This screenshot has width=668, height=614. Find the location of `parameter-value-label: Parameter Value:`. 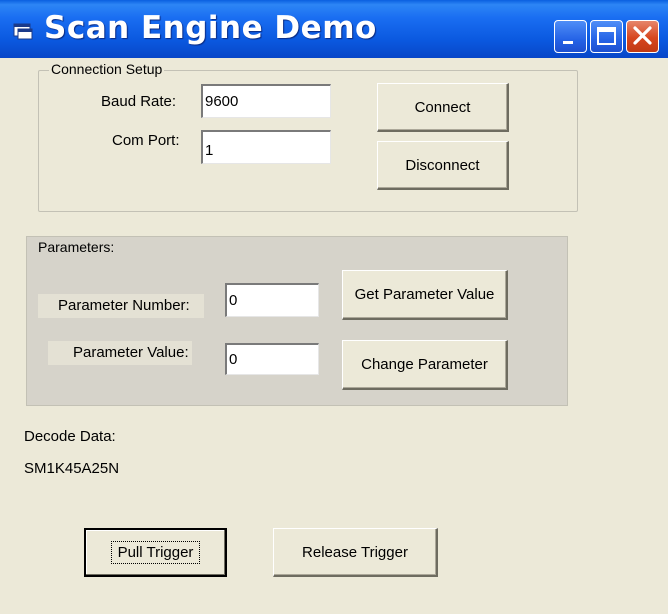

parameter-value-label: Parameter Value: is located at coordinates (131, 352).